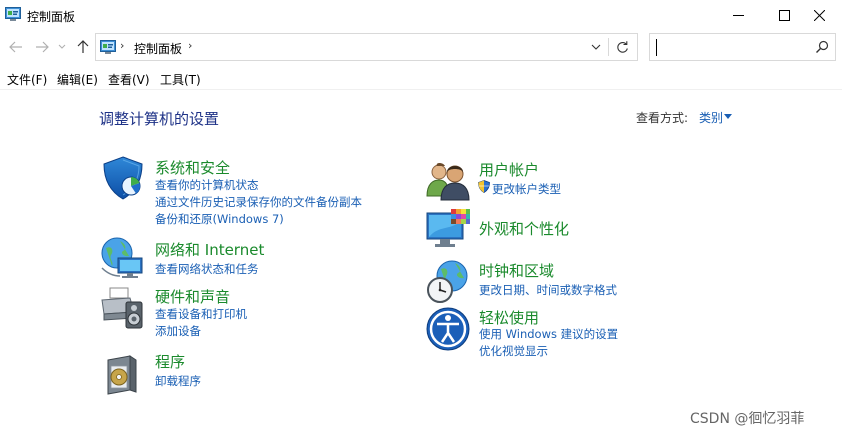  Describe the element at coordinates (192, 296) in the screenshot. I see `category-hardware-sound: 硬件和声音` at that location.